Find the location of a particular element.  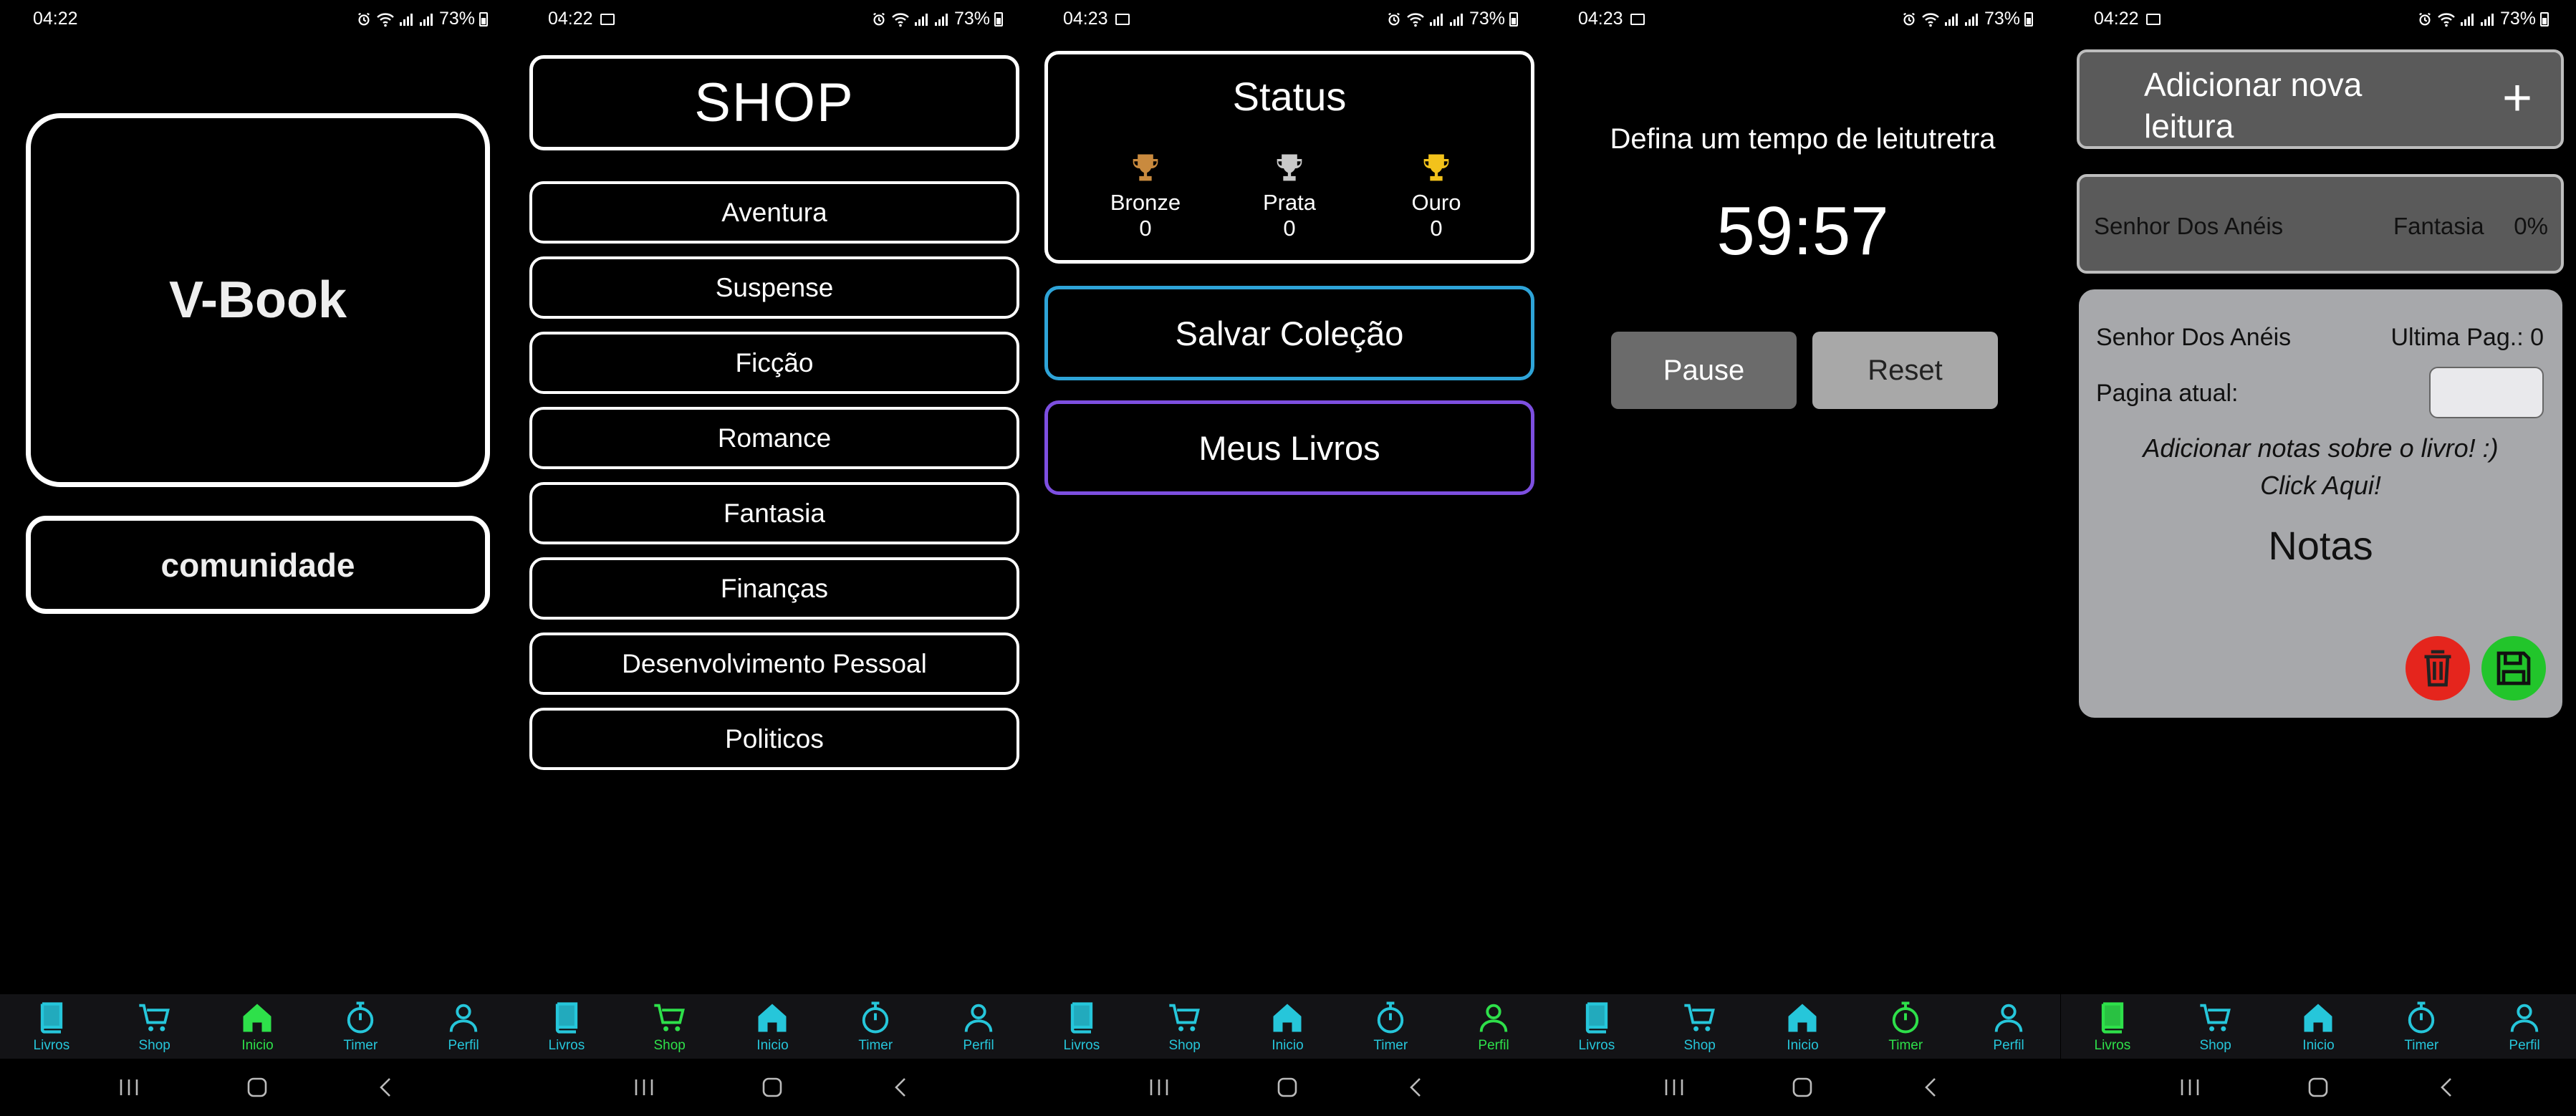

book-list-item: Senhor Dos Anéis Fantasia 0% is located at coordinates (2320, 224).